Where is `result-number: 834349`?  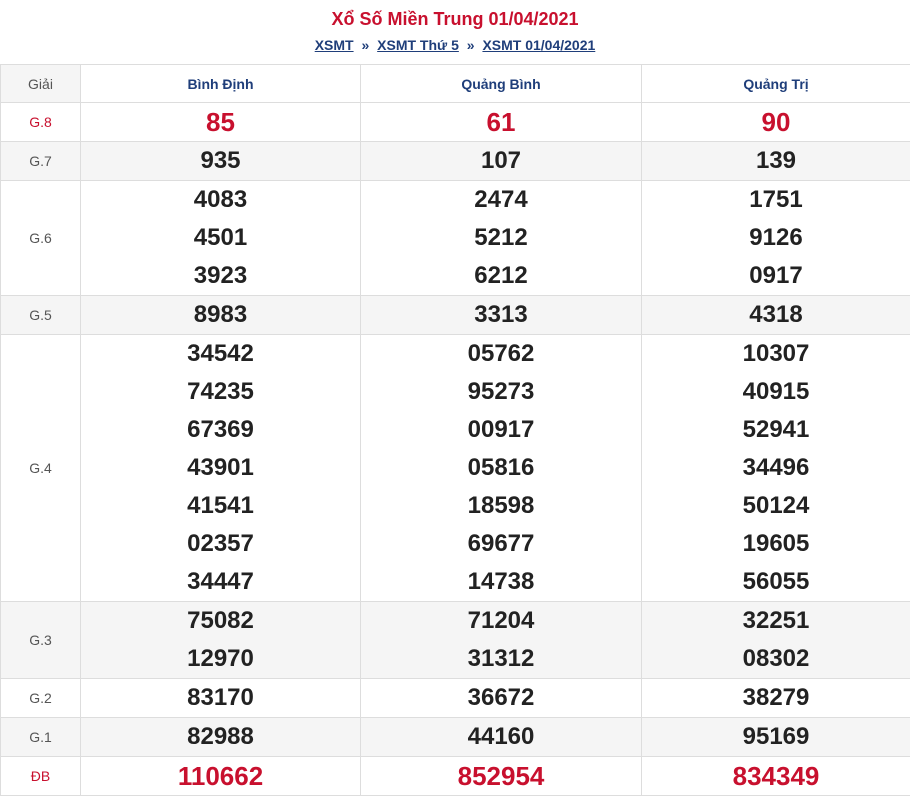
result-number: 834349 is located at coordinates (776, 776).